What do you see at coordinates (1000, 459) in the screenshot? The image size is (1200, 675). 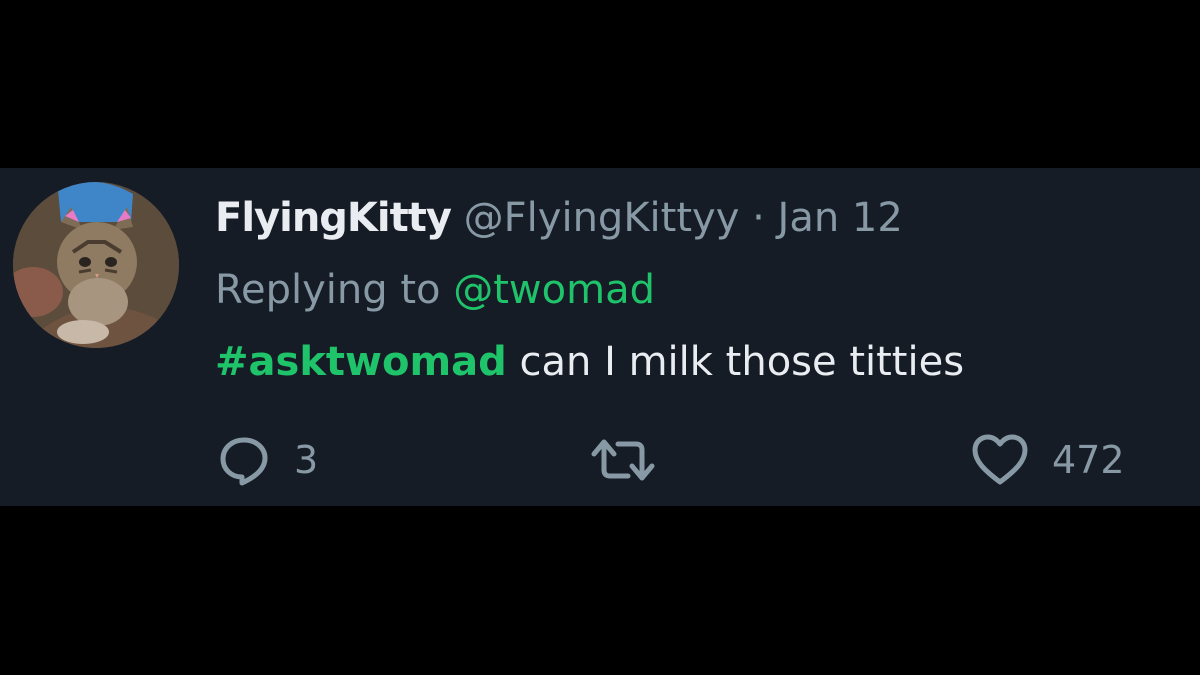 I see `heart-icon` at bounding box center [1000, 459].